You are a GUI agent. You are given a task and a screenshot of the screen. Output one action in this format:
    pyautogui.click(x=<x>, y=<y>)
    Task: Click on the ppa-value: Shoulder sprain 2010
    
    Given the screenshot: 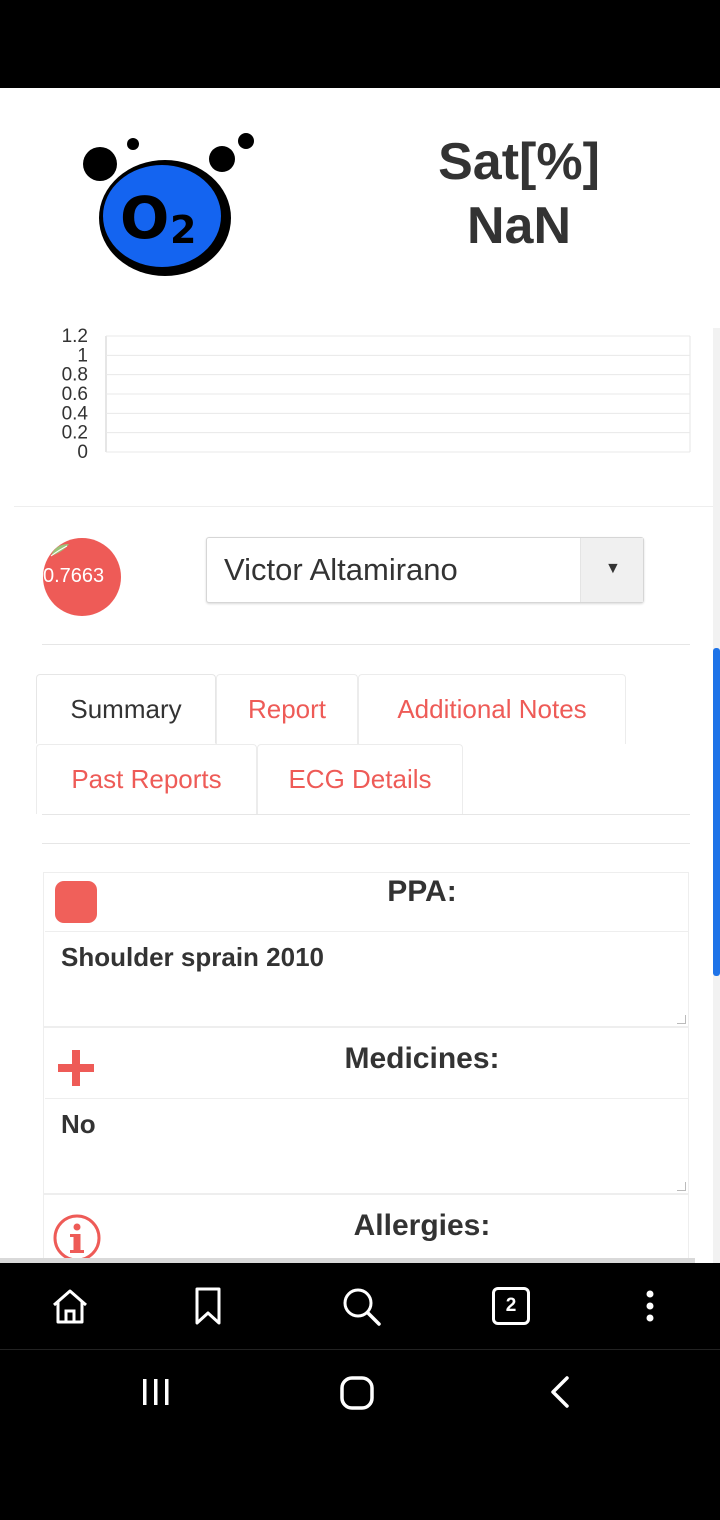 What is the action you would take?
    pyautogui.click(x=192, y=957)
    